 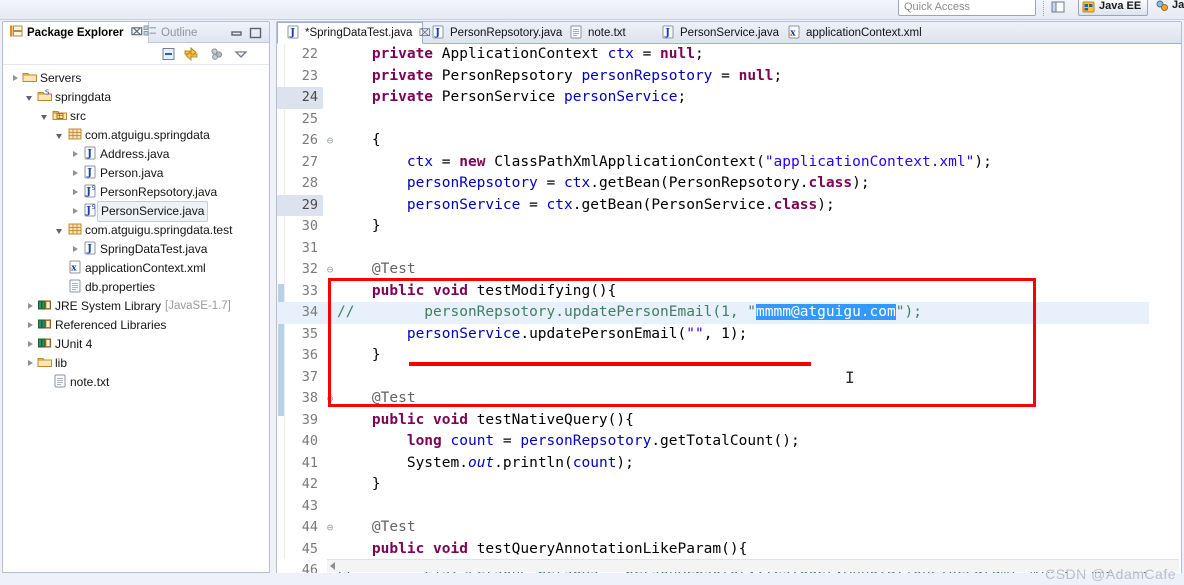 What do you see at coordinates (1058, 7) in the screenshot?
I see `open-perspective-icon` at bounding box center [1058, 7].